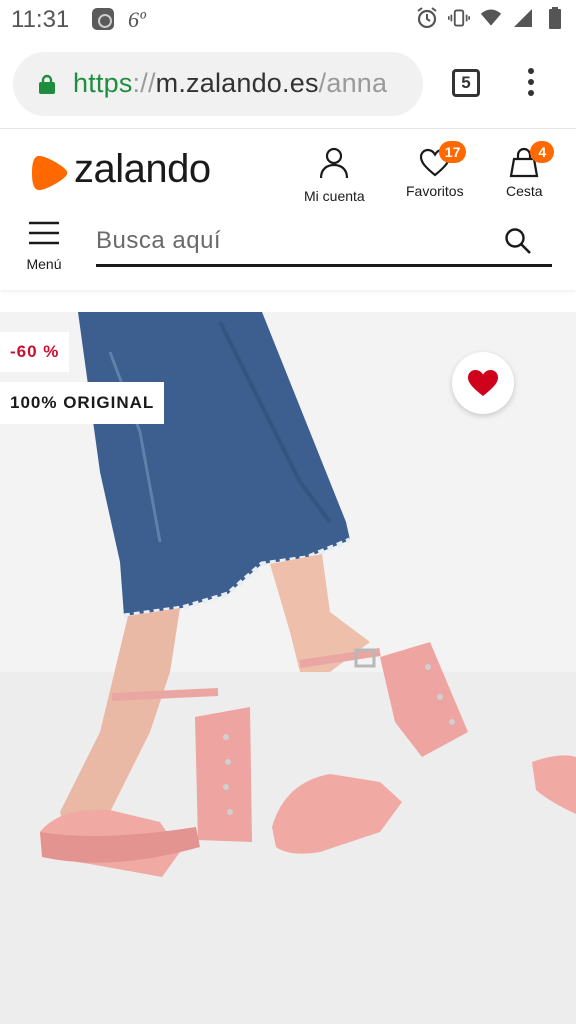  I want to click on hamburger-icon, so click(44, 233).